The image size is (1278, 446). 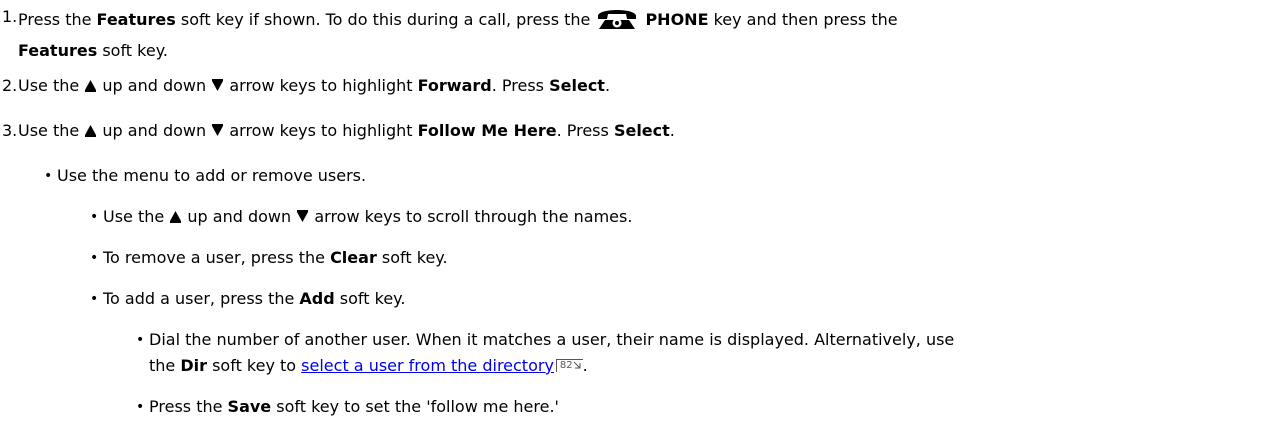 What do you see at coordinates (10, 130) in the screenshot?
I see `step-number: 3.` at bounding box center [10, 130].